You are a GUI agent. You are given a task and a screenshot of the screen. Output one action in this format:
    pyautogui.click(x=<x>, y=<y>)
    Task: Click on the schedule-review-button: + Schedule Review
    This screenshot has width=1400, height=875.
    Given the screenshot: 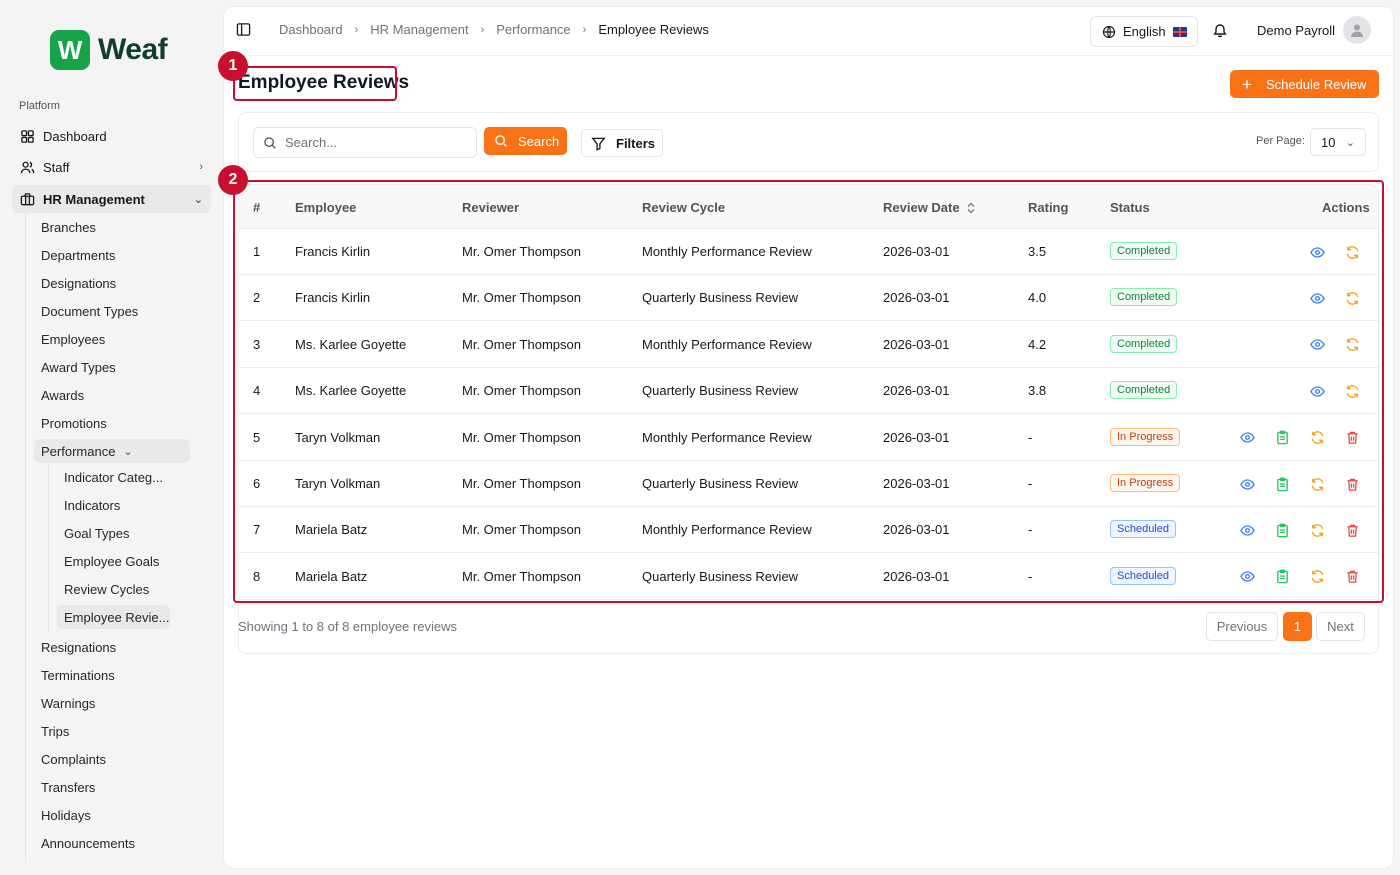 What is the action you would take?
    pyautogui.click(x=1304, y=84)
    